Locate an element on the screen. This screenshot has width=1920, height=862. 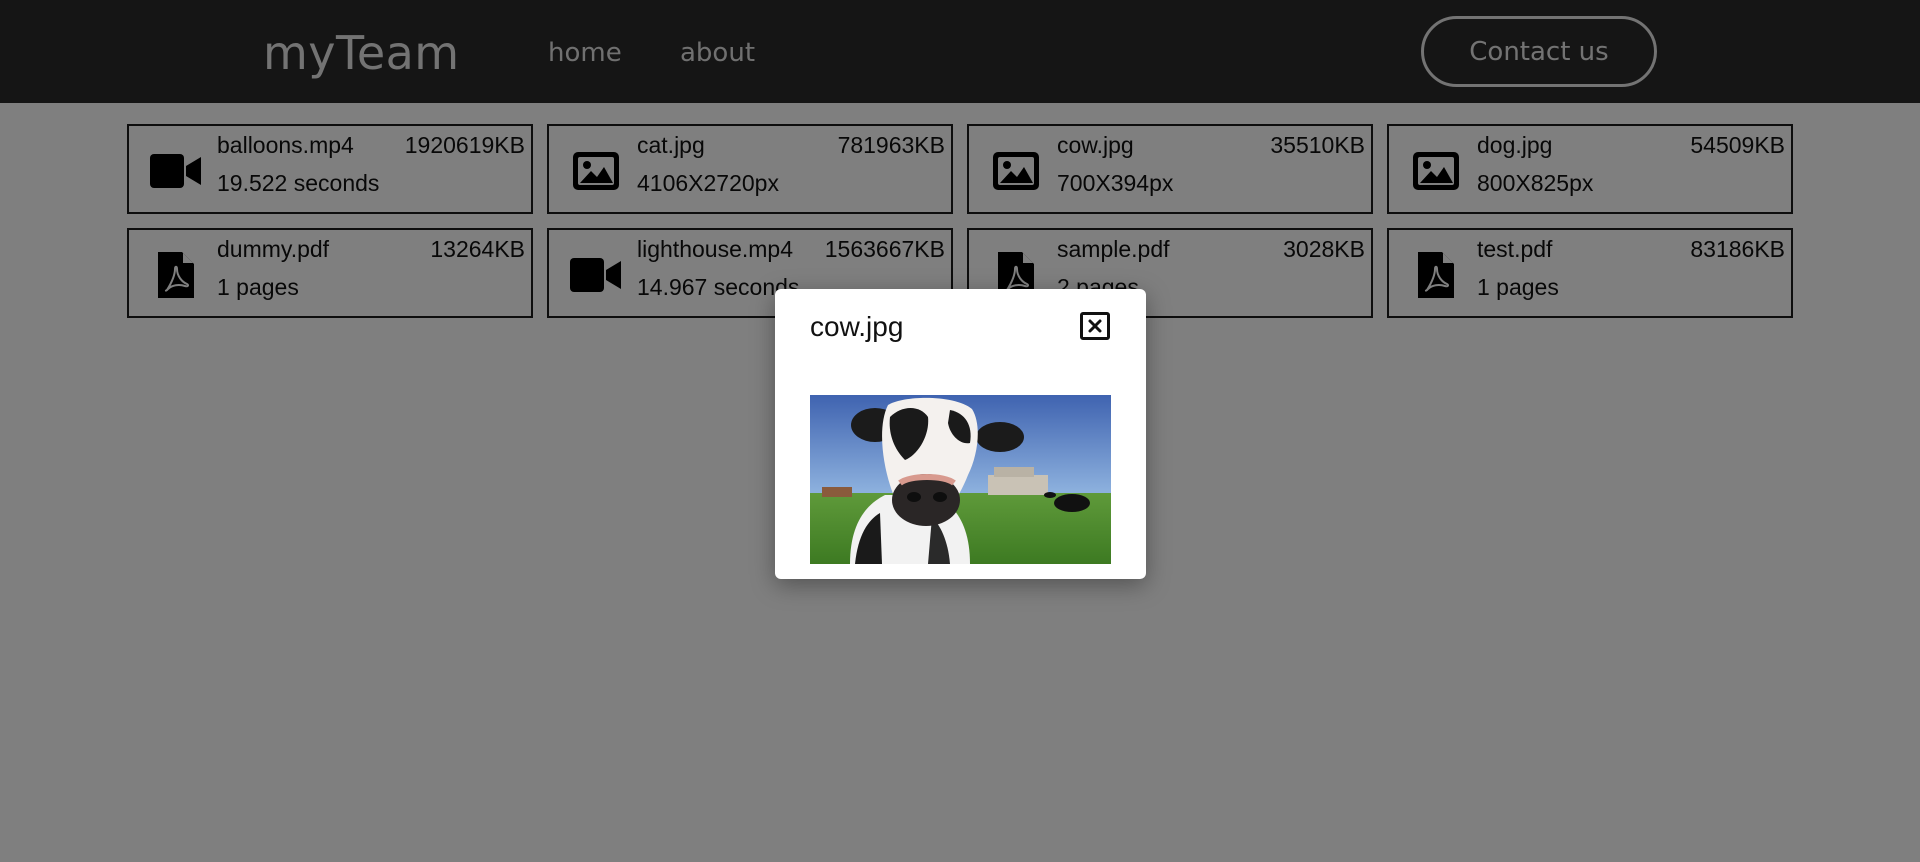
modal-title: cow.jpg is located at coordinates (857, 326).